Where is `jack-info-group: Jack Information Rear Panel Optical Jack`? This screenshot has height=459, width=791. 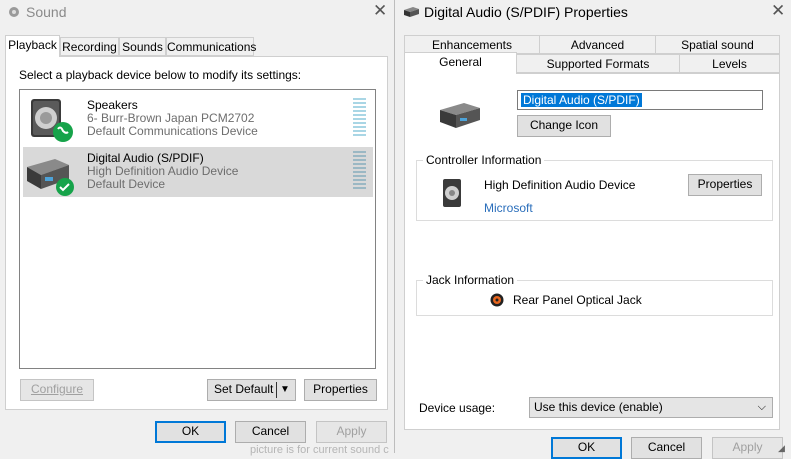
jack-info-group: Jack Information Rear Panel Optical Jack is located at coordinates (594, 294).